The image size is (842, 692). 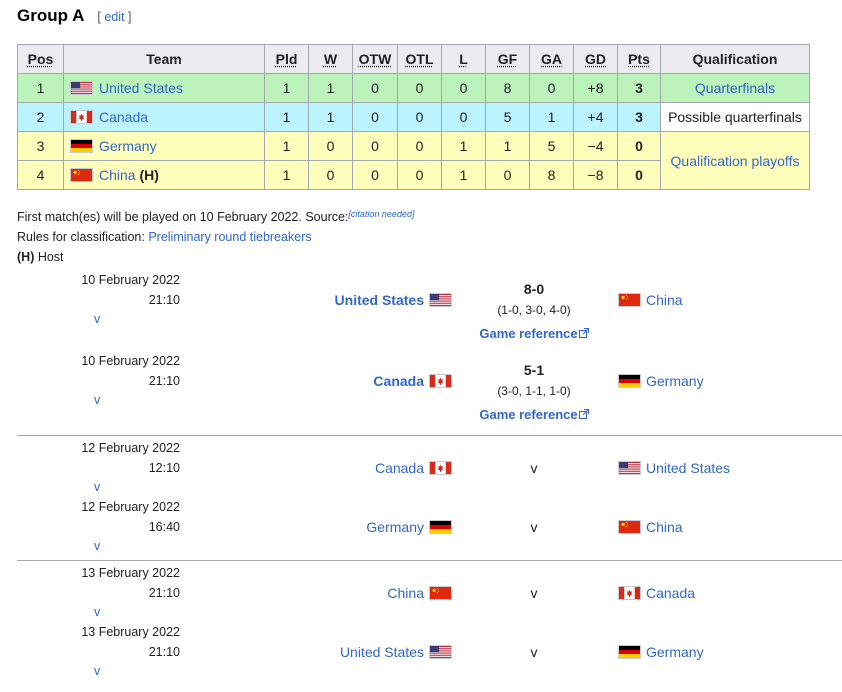 What do you see at coordinates (98, 468) in the screenshot?
I see `match-date: 12 February 2022 12:10 v` at bounding box center [98, 468].